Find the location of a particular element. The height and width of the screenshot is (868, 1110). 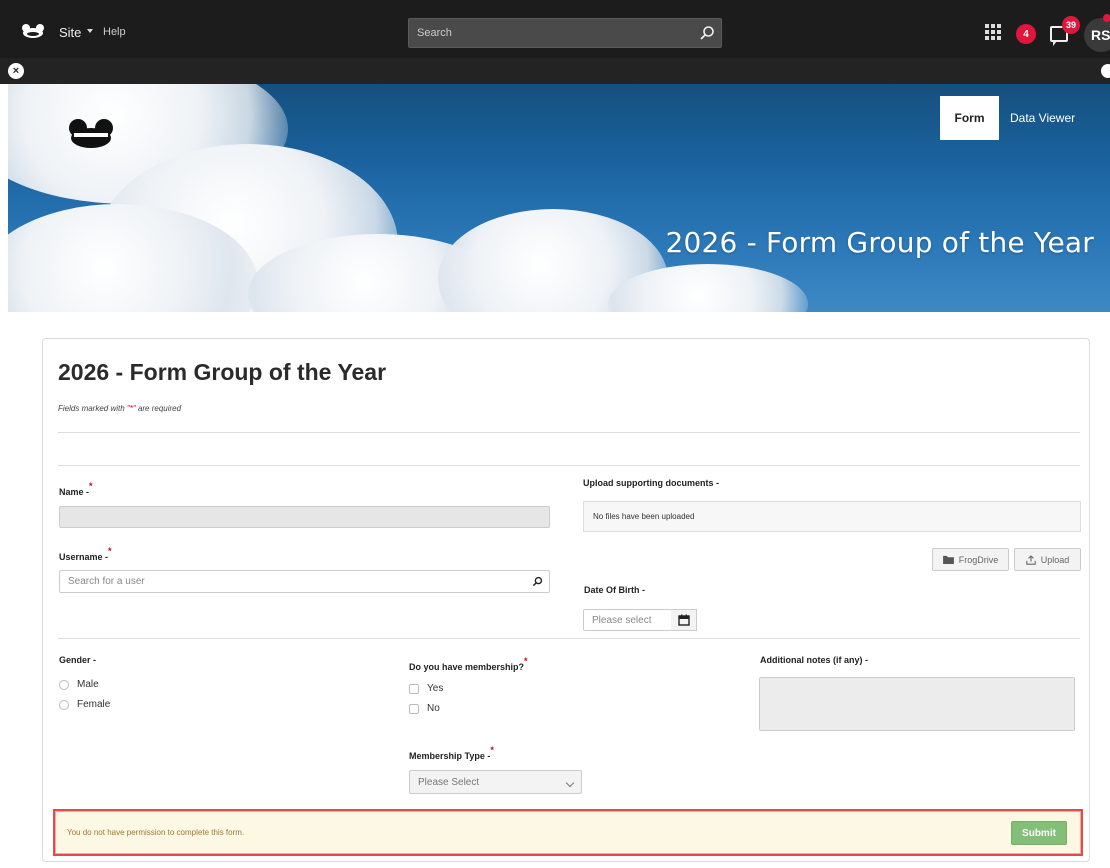

required-note-mark: "*" is located at coordinates (131, 408).